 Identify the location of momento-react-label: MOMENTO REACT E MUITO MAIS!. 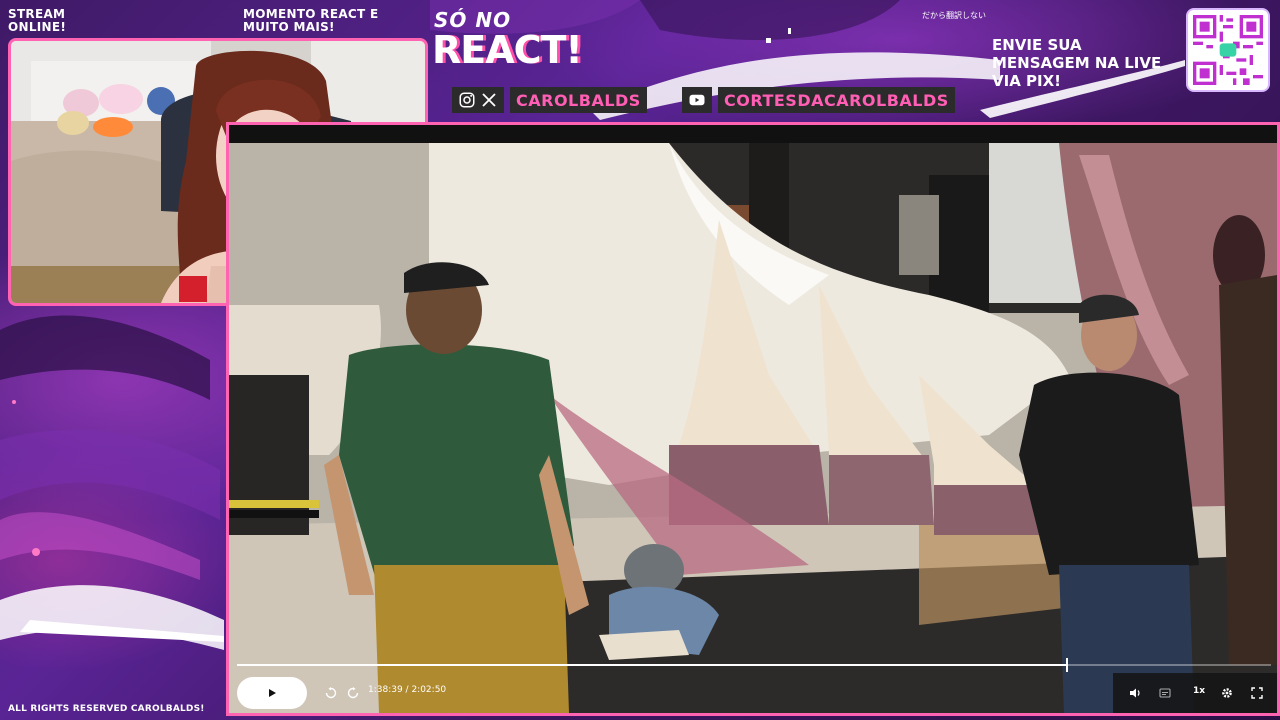
(311, 20).